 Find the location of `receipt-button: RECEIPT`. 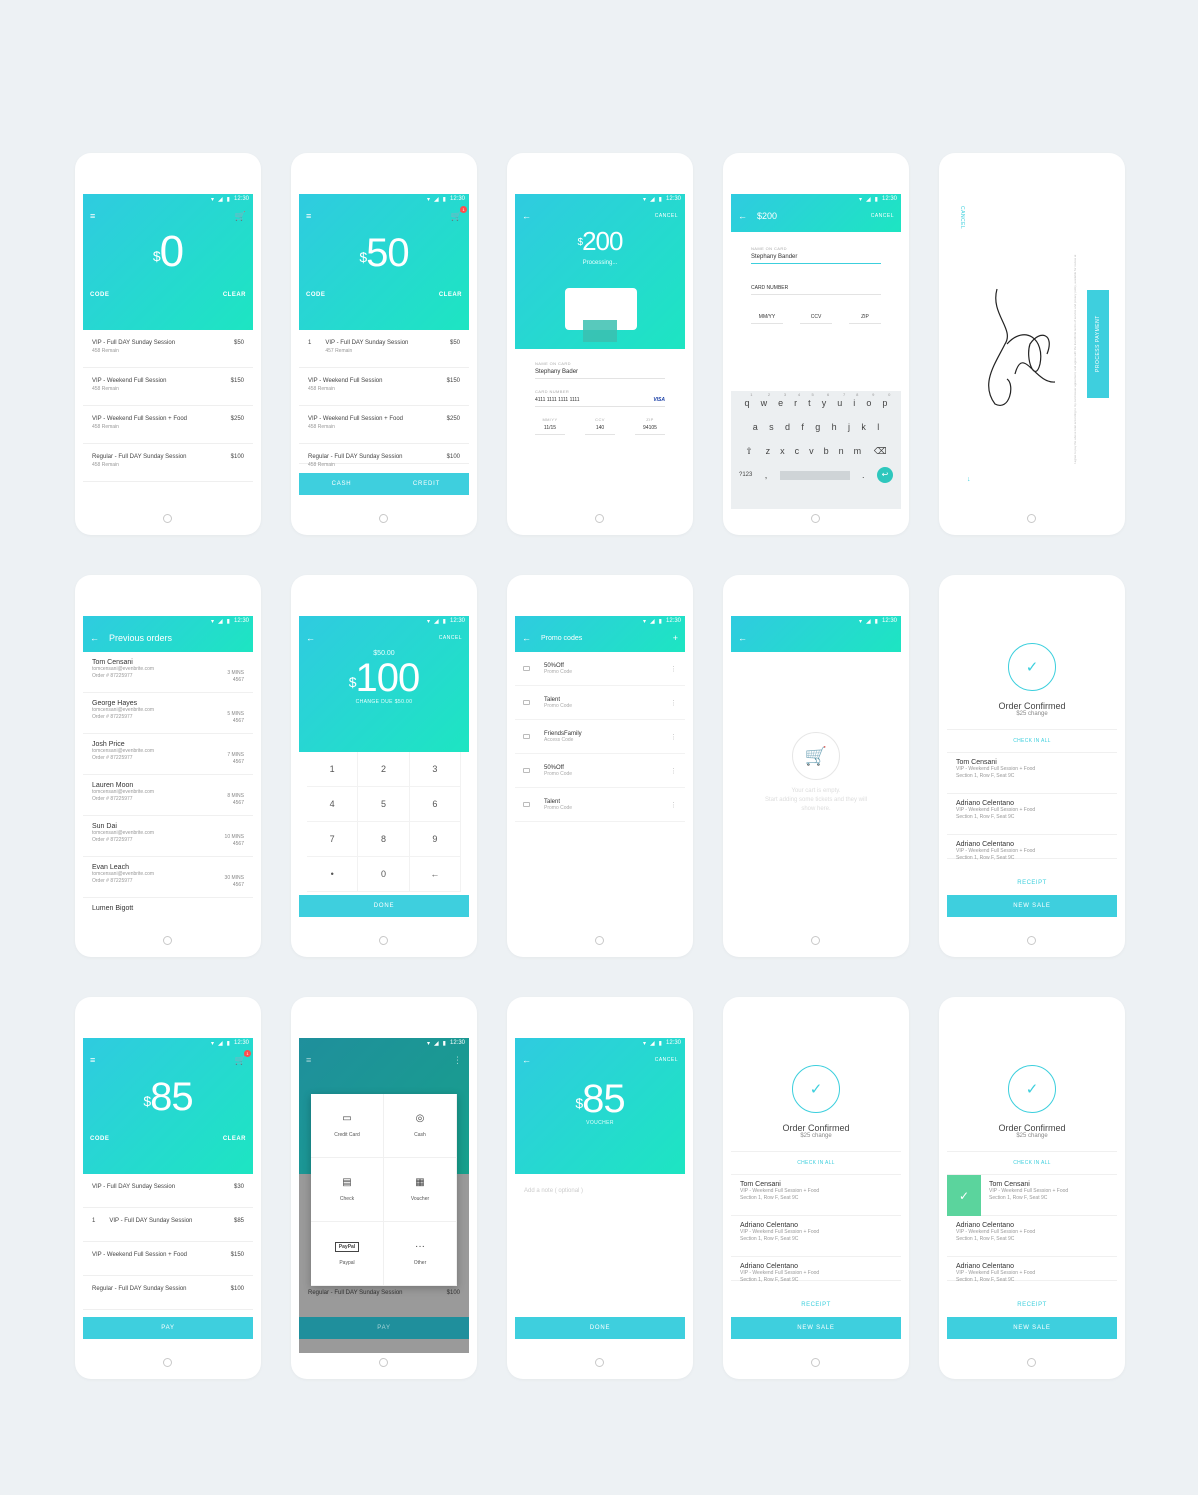

receipt-button: RECEIPT is located at coordinates (1032, 1305).